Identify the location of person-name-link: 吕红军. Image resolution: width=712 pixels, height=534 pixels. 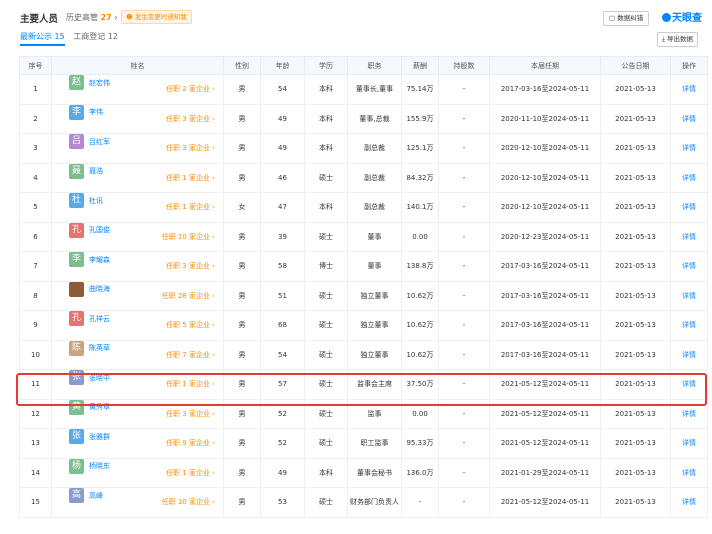
(99, 142).